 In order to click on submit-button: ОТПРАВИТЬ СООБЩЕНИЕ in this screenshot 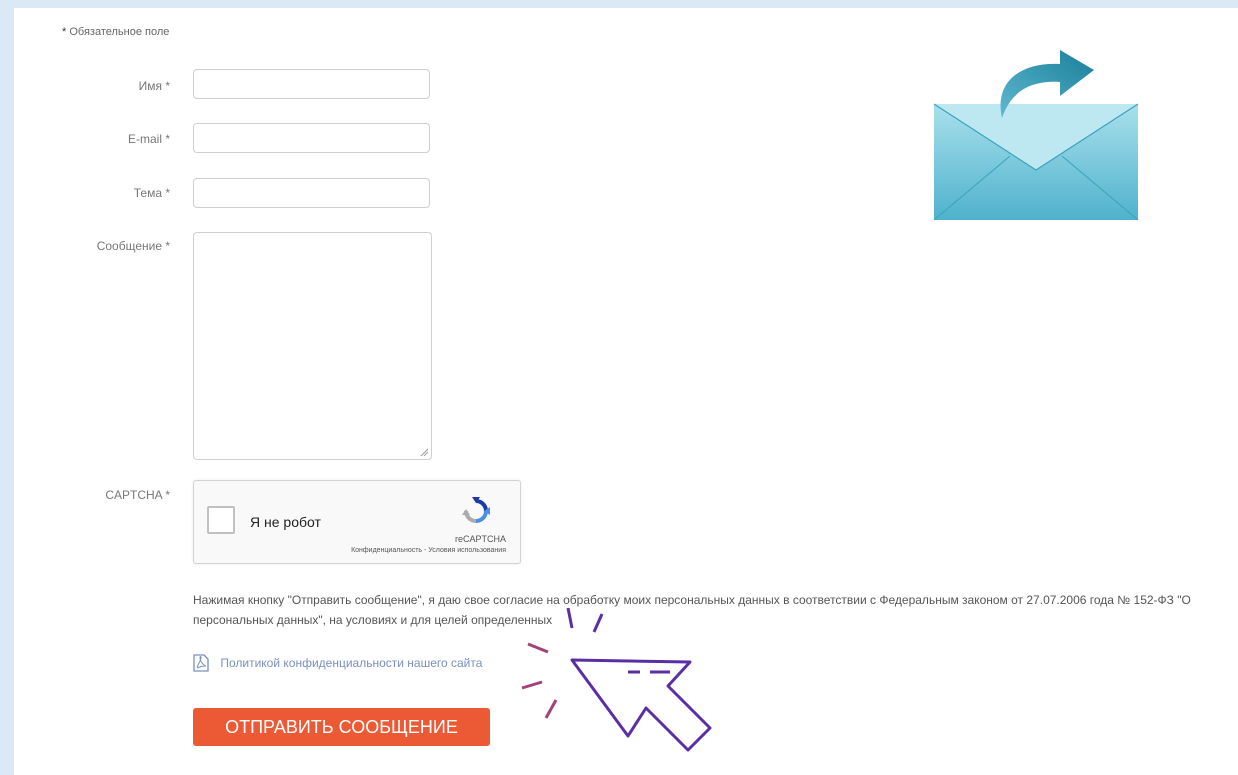, I will do `click(341, 727)`.